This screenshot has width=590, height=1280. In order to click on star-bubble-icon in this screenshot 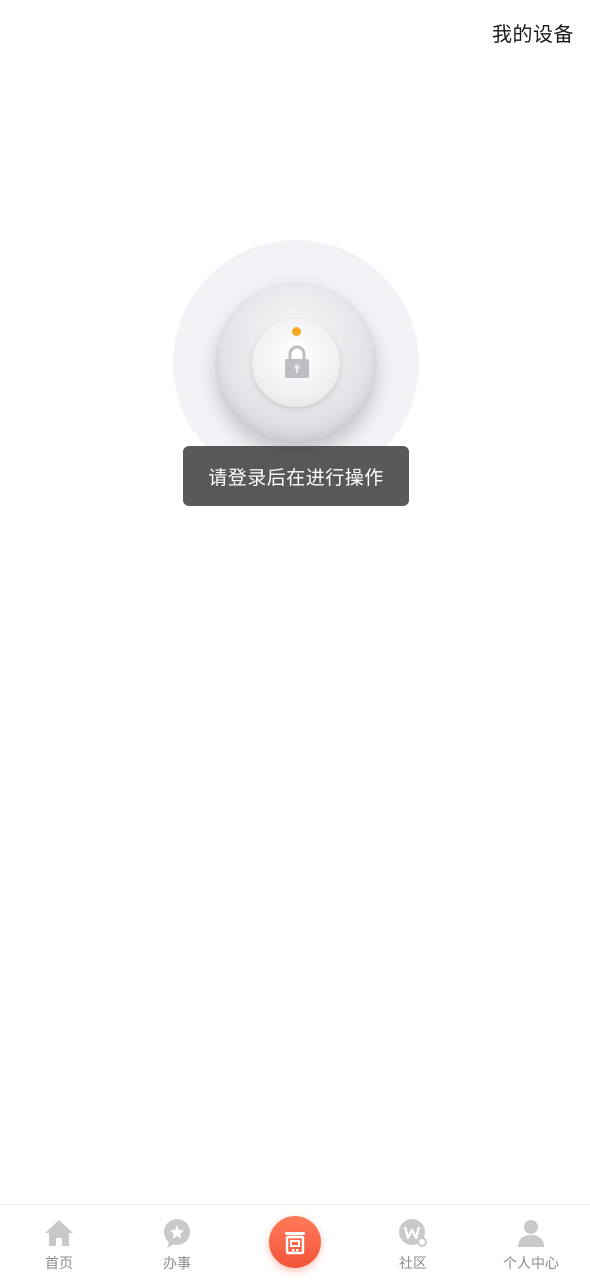, I will do `click(177, 1233)`.